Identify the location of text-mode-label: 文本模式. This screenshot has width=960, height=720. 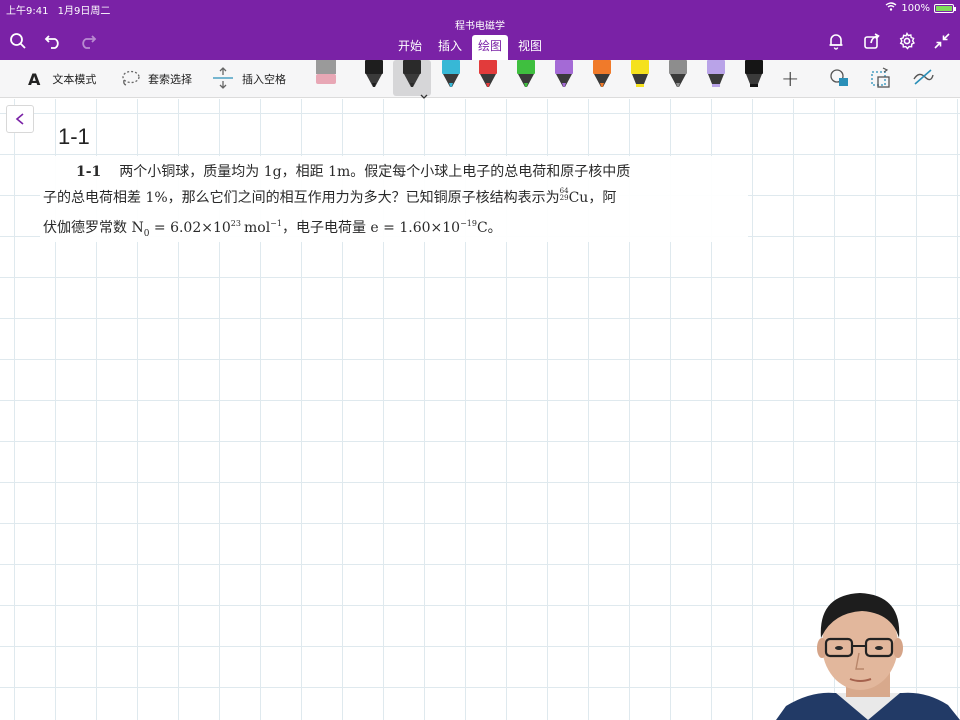
(74, 79).